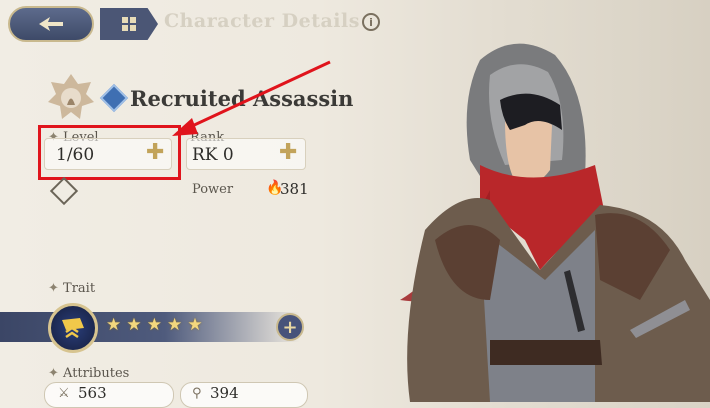  Describe the element at coordinates (109, 152) in the screenshot. I see `highlight-box` at that location.